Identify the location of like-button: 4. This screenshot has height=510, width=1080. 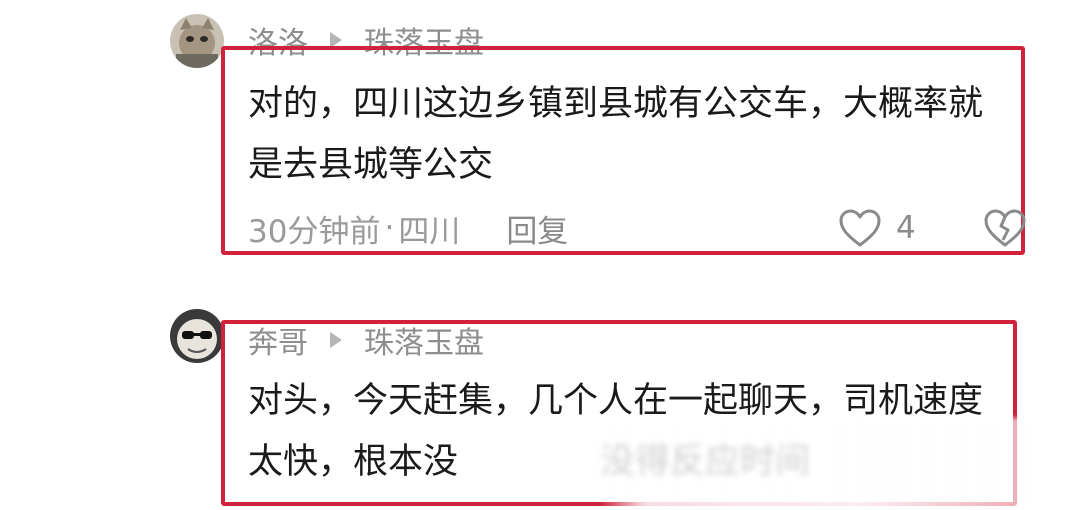
(877, 228).